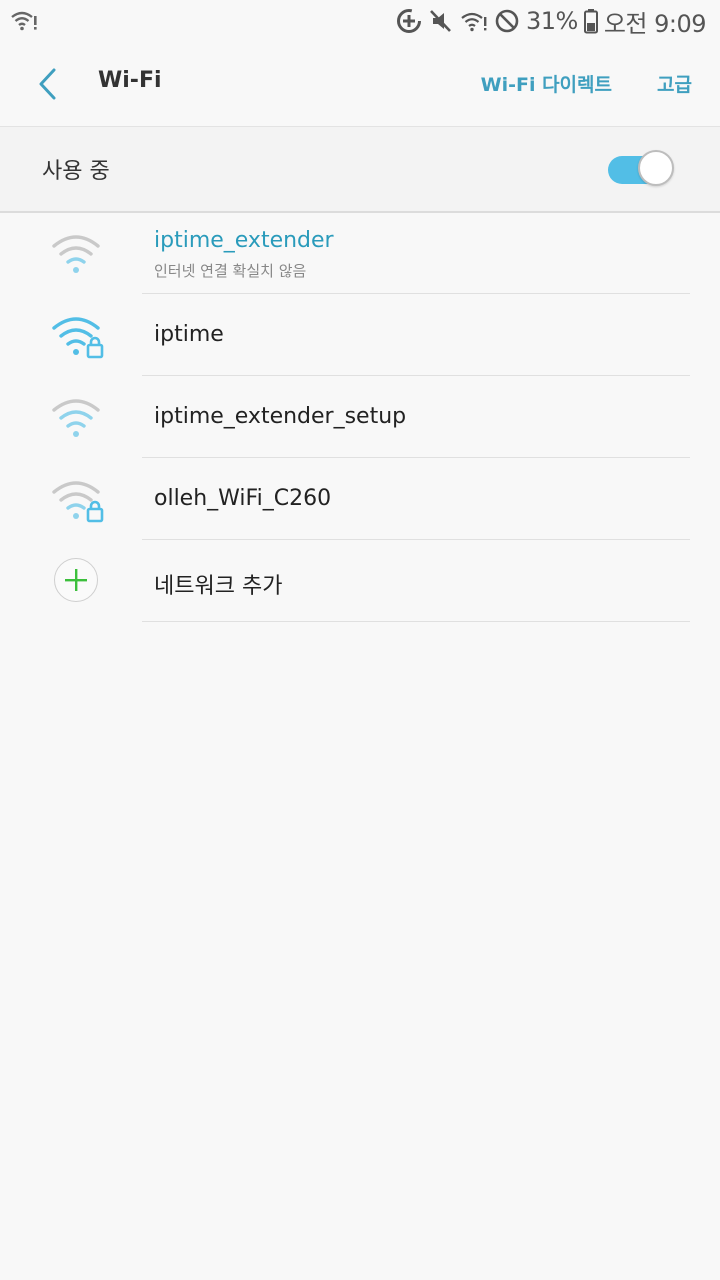 This screenshot has width=720, height=1280. I want to click on back-arrow-icon, so click(47, 84).